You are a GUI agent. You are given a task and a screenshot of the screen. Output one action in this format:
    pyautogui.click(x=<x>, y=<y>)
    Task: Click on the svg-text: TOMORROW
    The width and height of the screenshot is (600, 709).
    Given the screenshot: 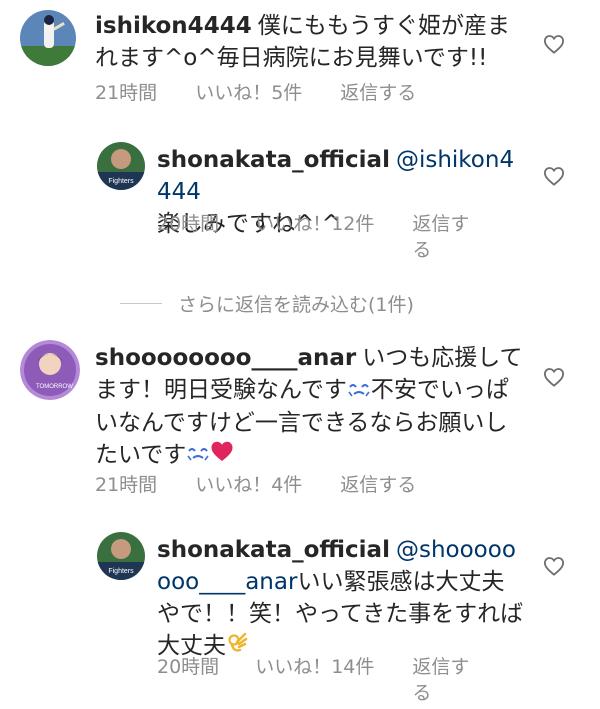 What is the action you would take?
    pyautogui.click(x=54, y=387)
    